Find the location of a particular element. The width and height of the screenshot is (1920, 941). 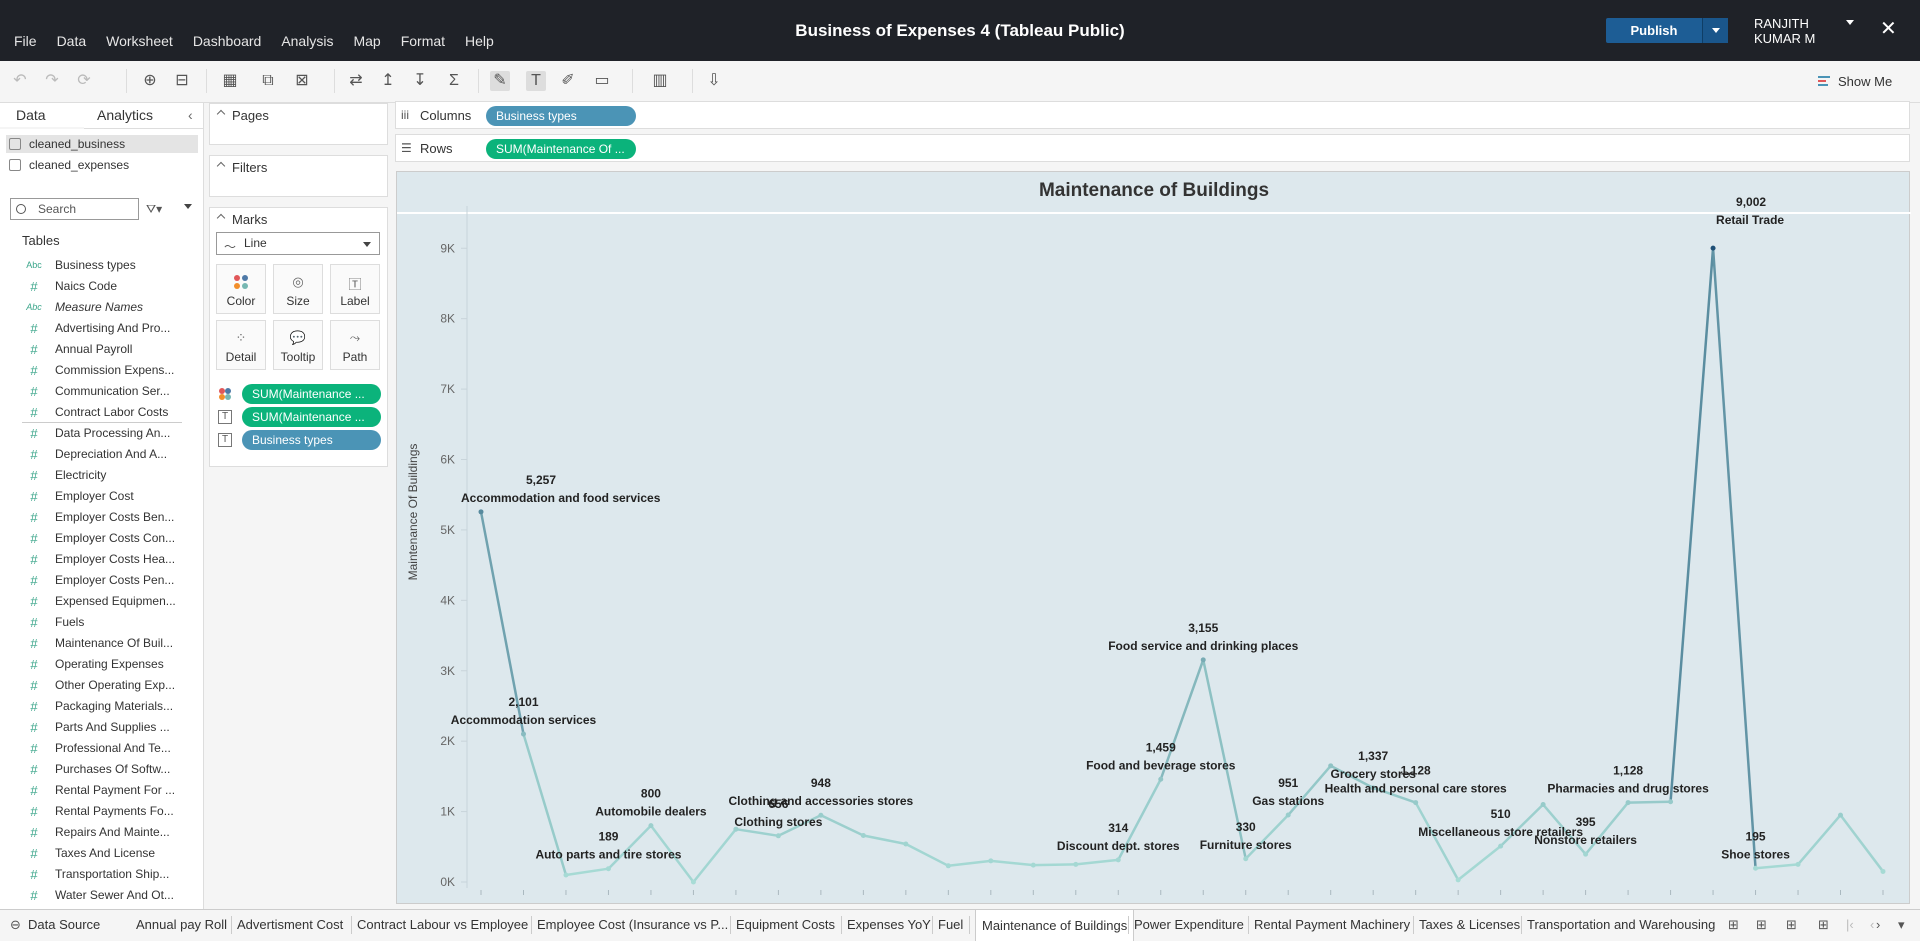

next-tab-arrow-icon: › is located at coordinates (1878, 924).